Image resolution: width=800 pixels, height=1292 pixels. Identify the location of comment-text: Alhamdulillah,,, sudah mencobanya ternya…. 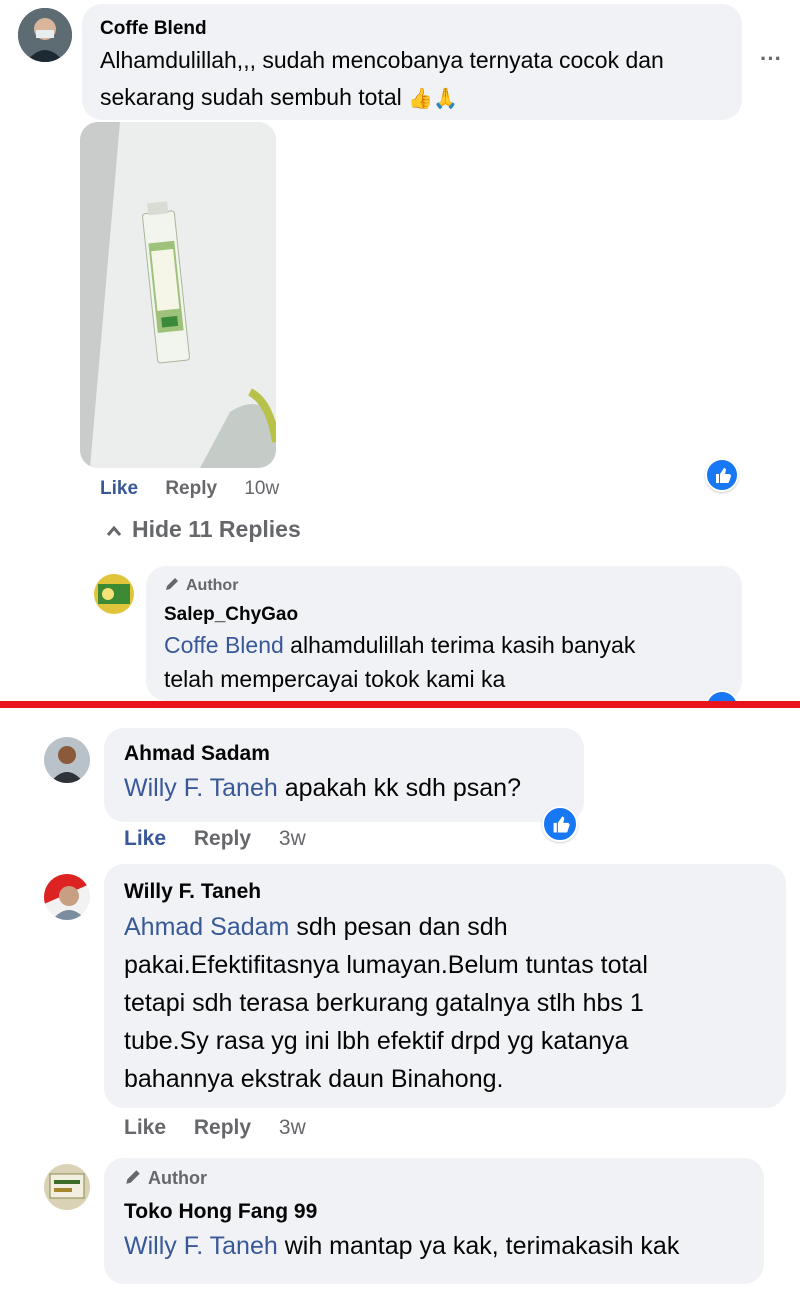
(415, 80).